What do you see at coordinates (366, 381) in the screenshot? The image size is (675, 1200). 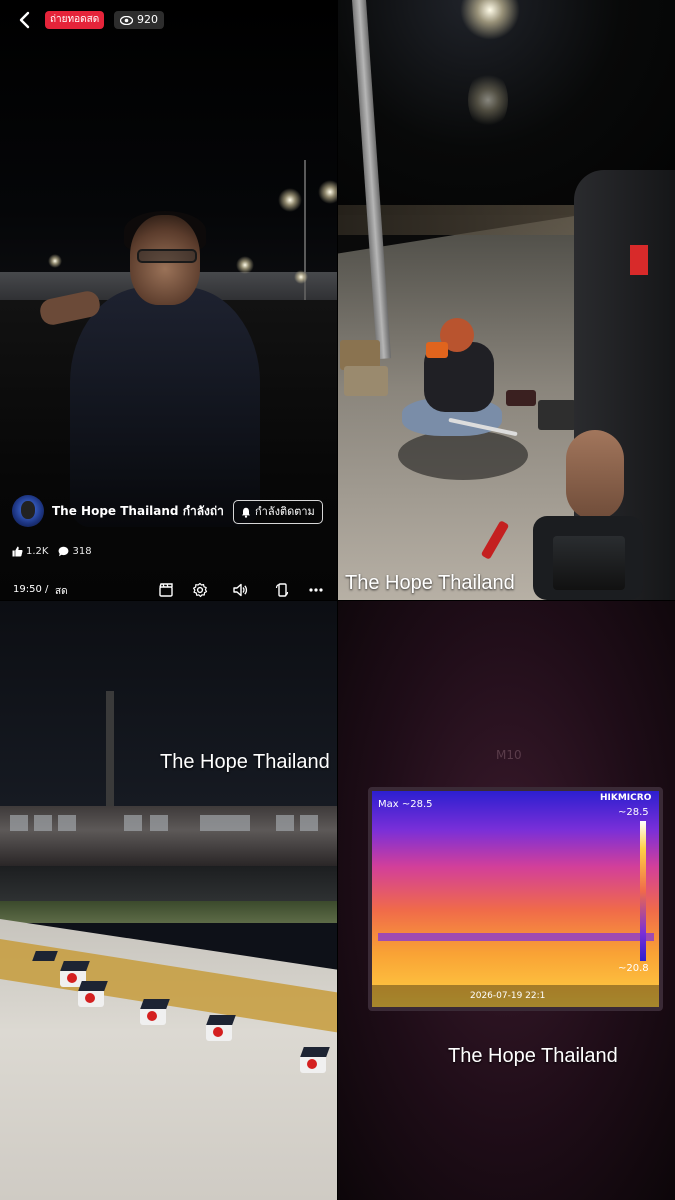 I see `equipment-box` at bounding box center [366, 381].